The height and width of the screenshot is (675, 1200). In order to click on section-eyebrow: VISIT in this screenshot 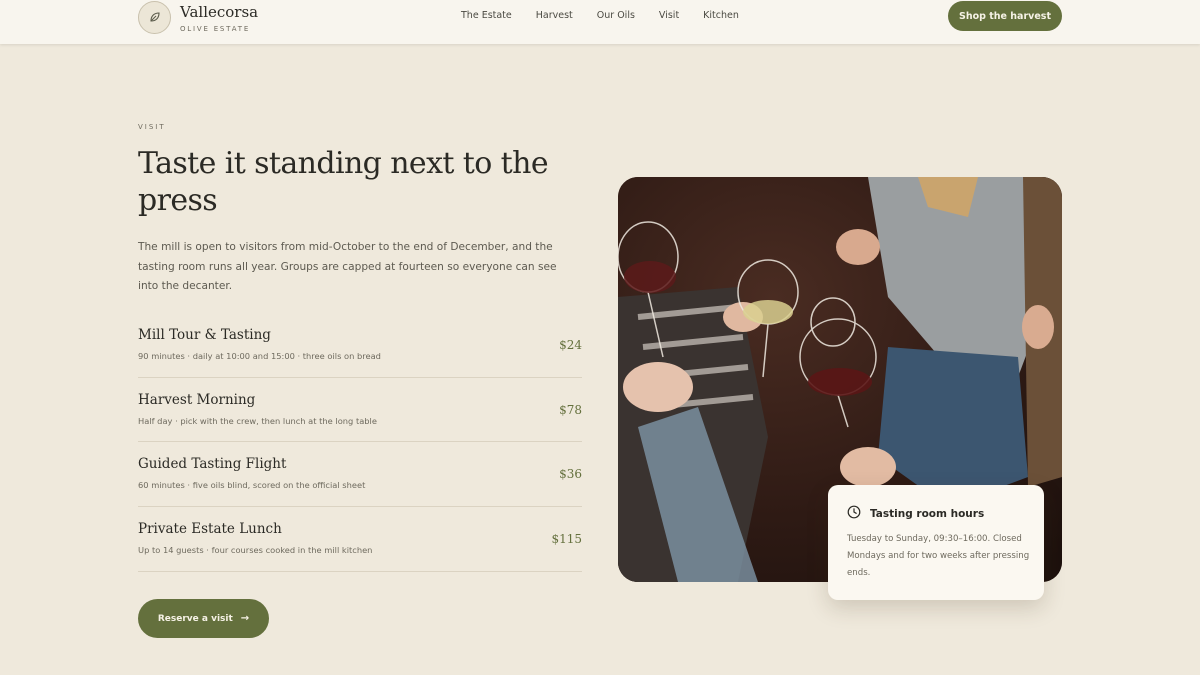, I will do `click(152, 127)`.